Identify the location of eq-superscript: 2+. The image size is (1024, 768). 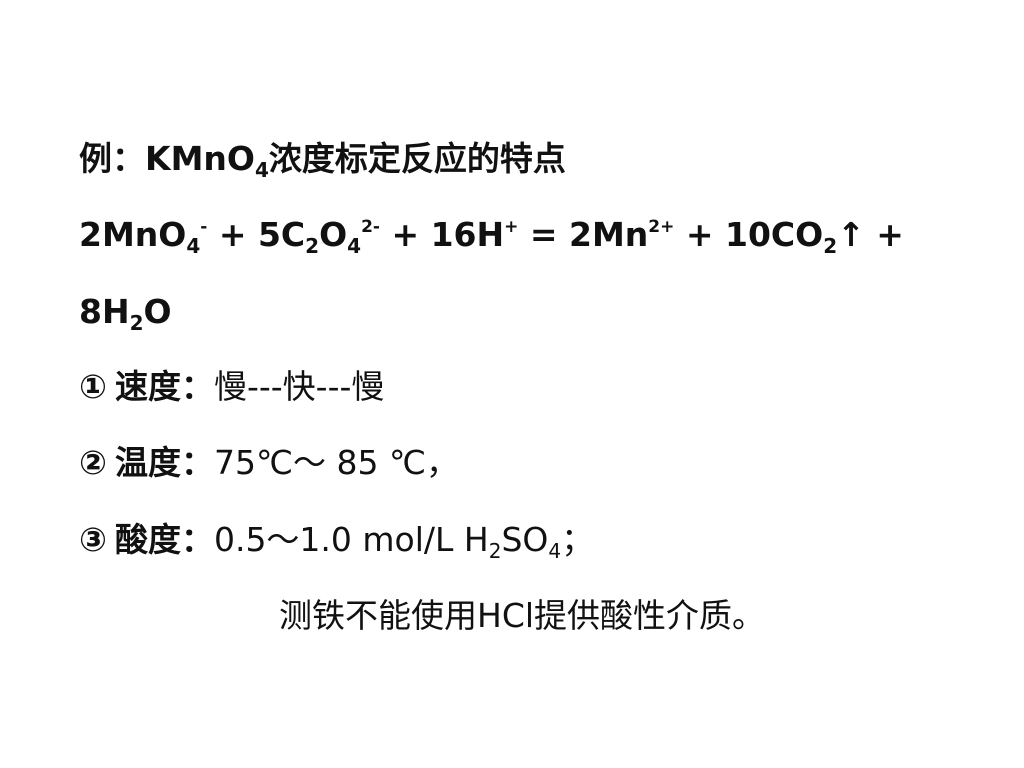
(661, 227).